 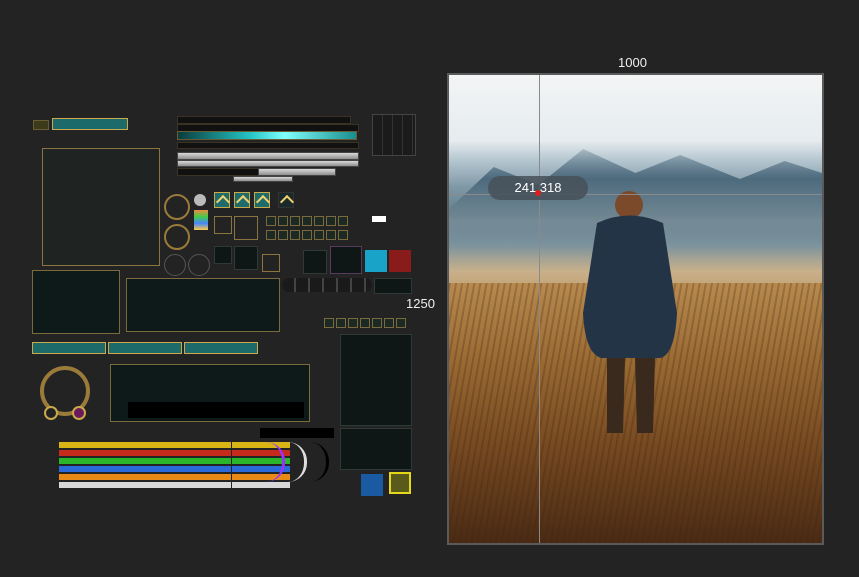 What do you see at coordinates (145, 445) in the screenshot?
I see `bar-yellow` at bounding box center [145, 445].